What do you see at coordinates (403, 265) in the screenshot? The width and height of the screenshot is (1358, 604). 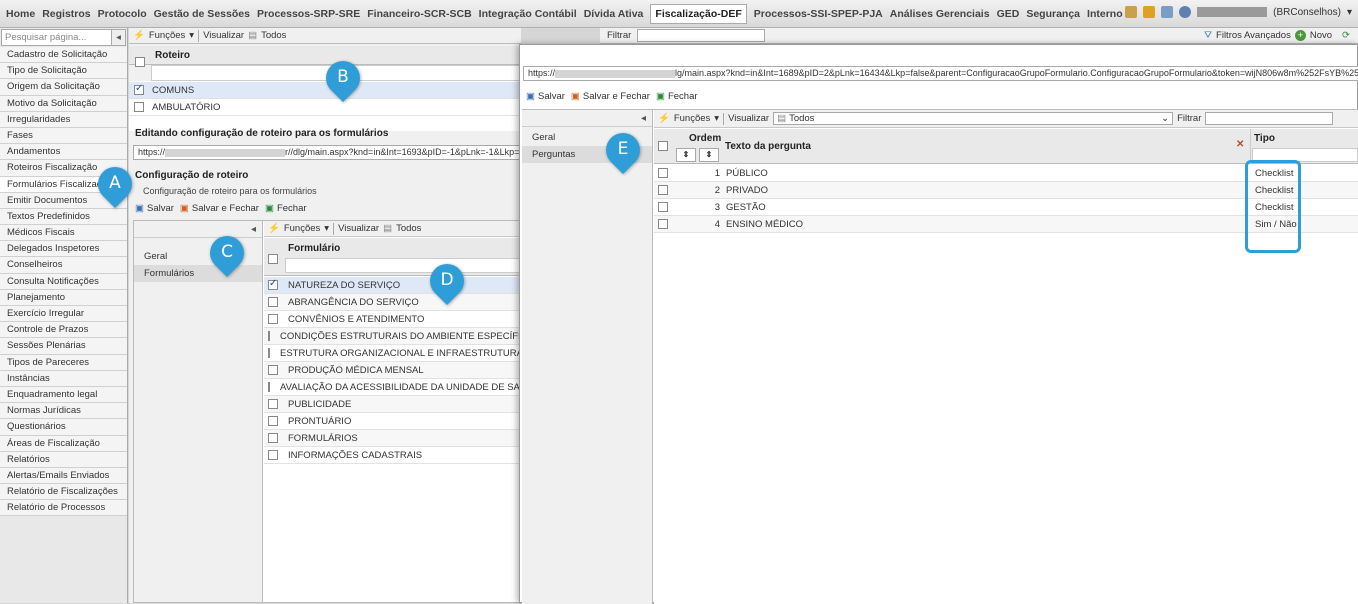 I see `formulario-filter-input` at bounding box center [403, 265].